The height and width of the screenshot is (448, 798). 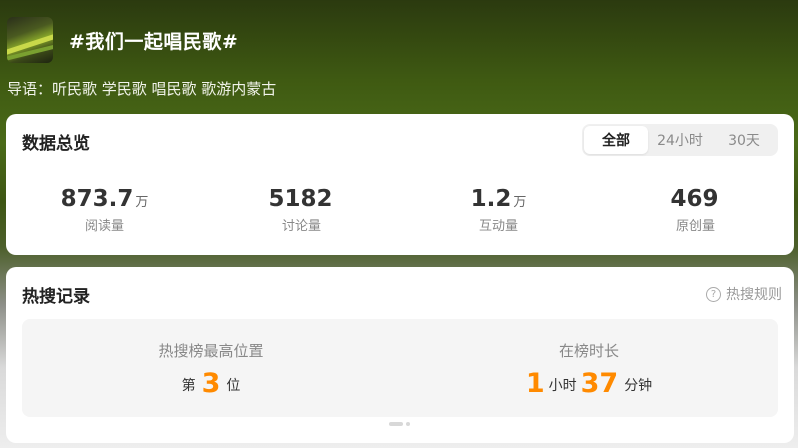 What do you see at coordinates (562, 386) in the screenshot?
I see `hours-unit: 小时` at bounding box center [562, 386].